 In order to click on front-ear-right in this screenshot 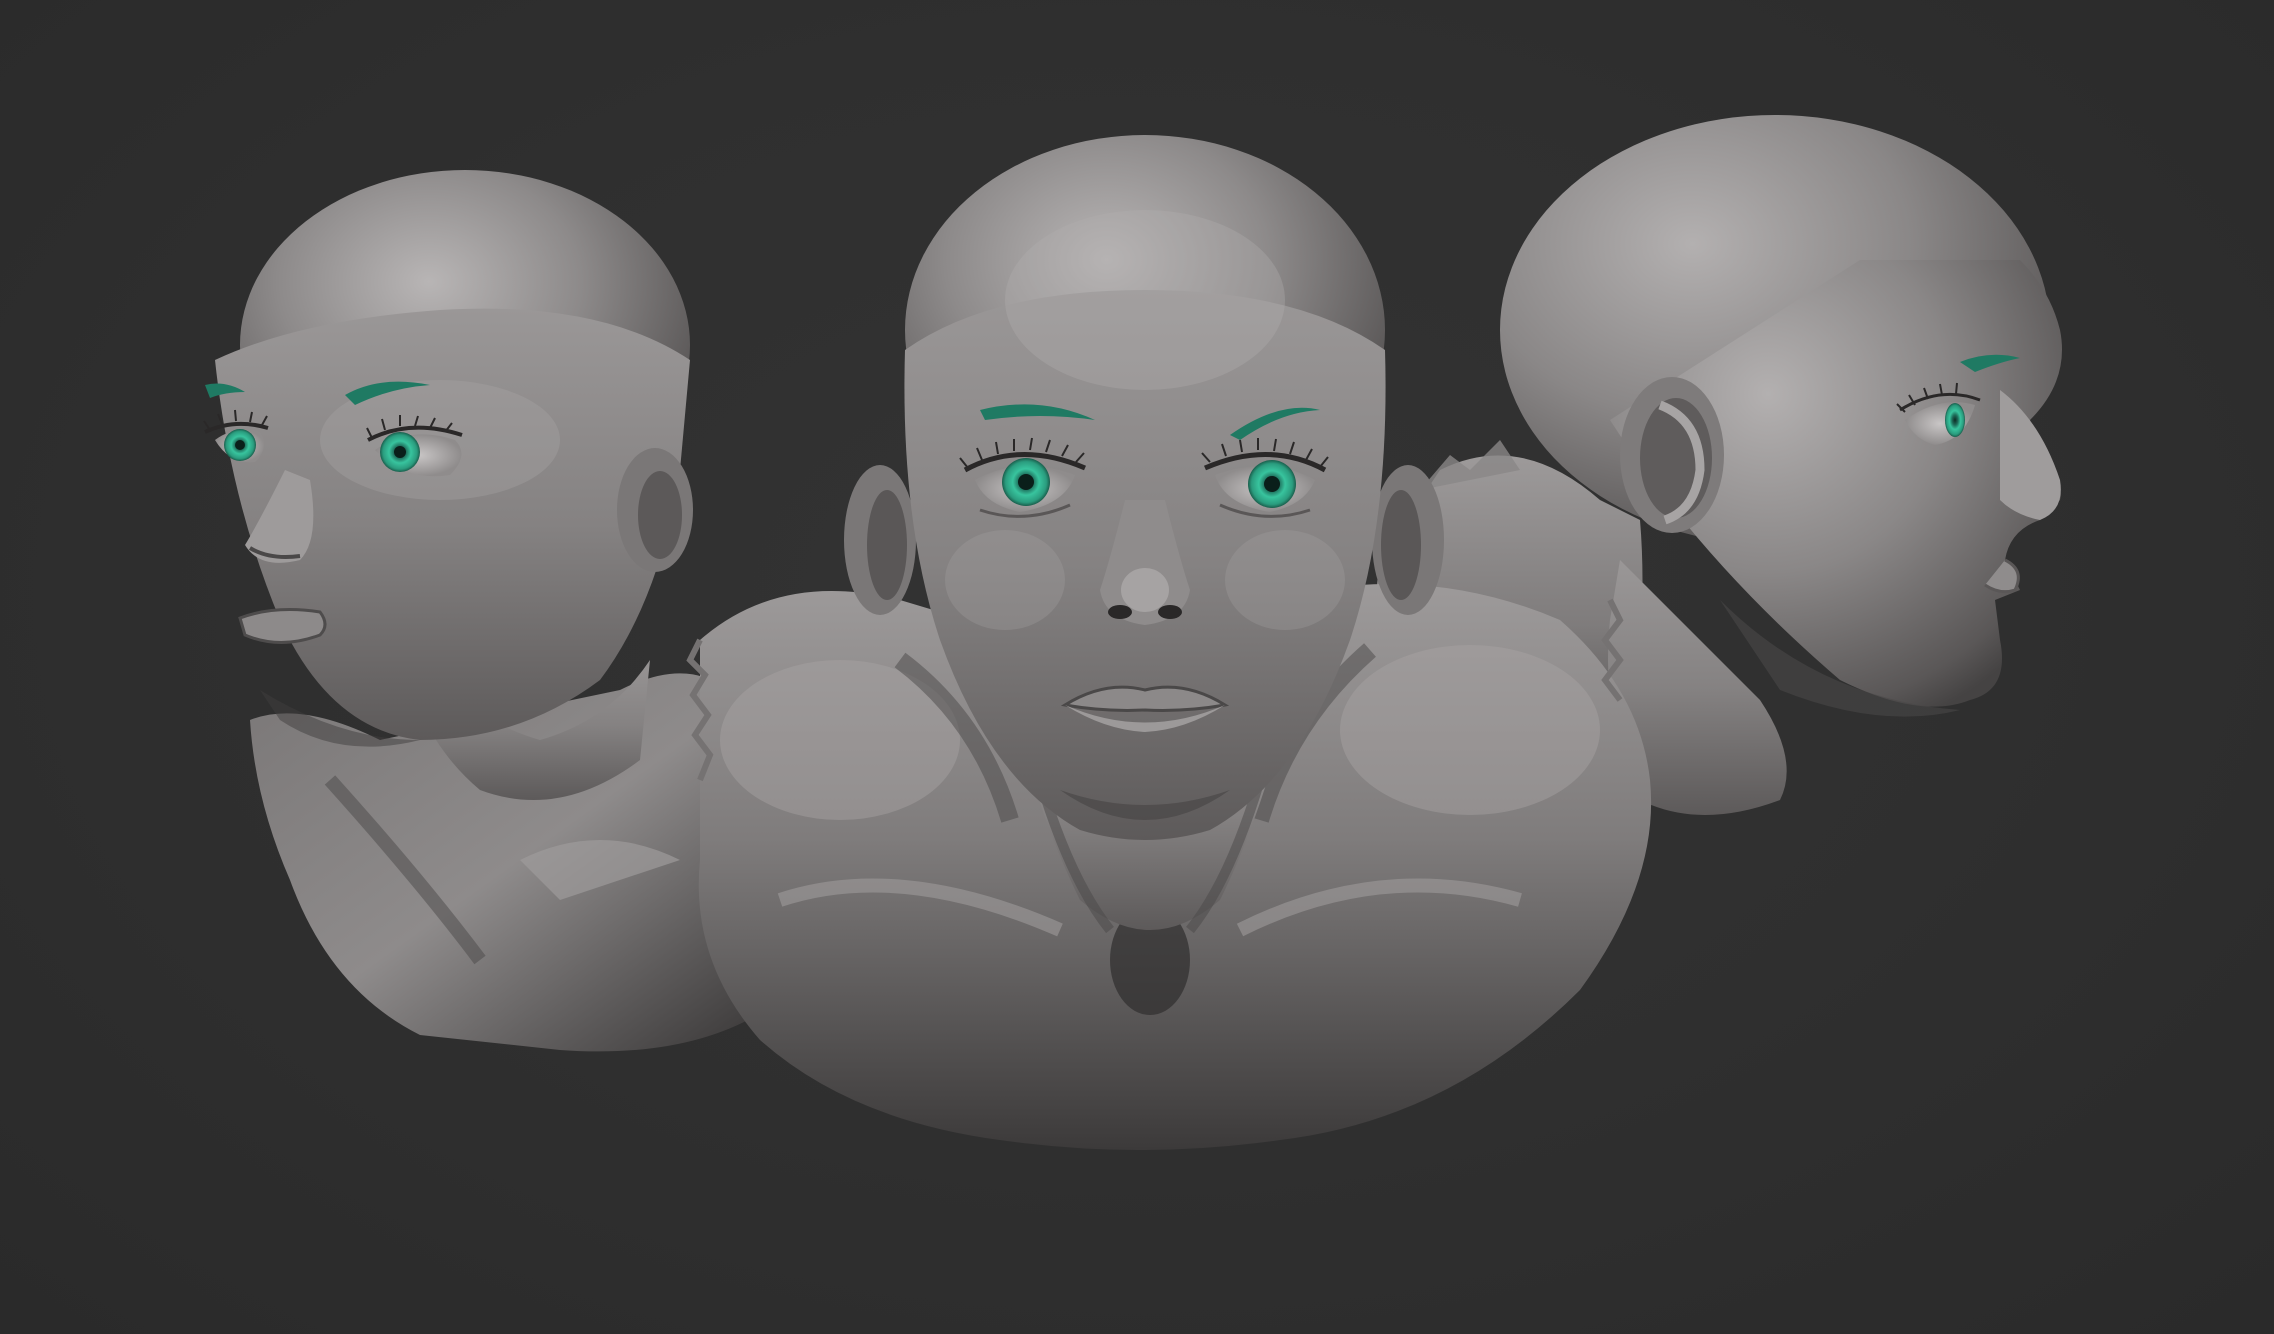, I will do `click(1408, 540)`.